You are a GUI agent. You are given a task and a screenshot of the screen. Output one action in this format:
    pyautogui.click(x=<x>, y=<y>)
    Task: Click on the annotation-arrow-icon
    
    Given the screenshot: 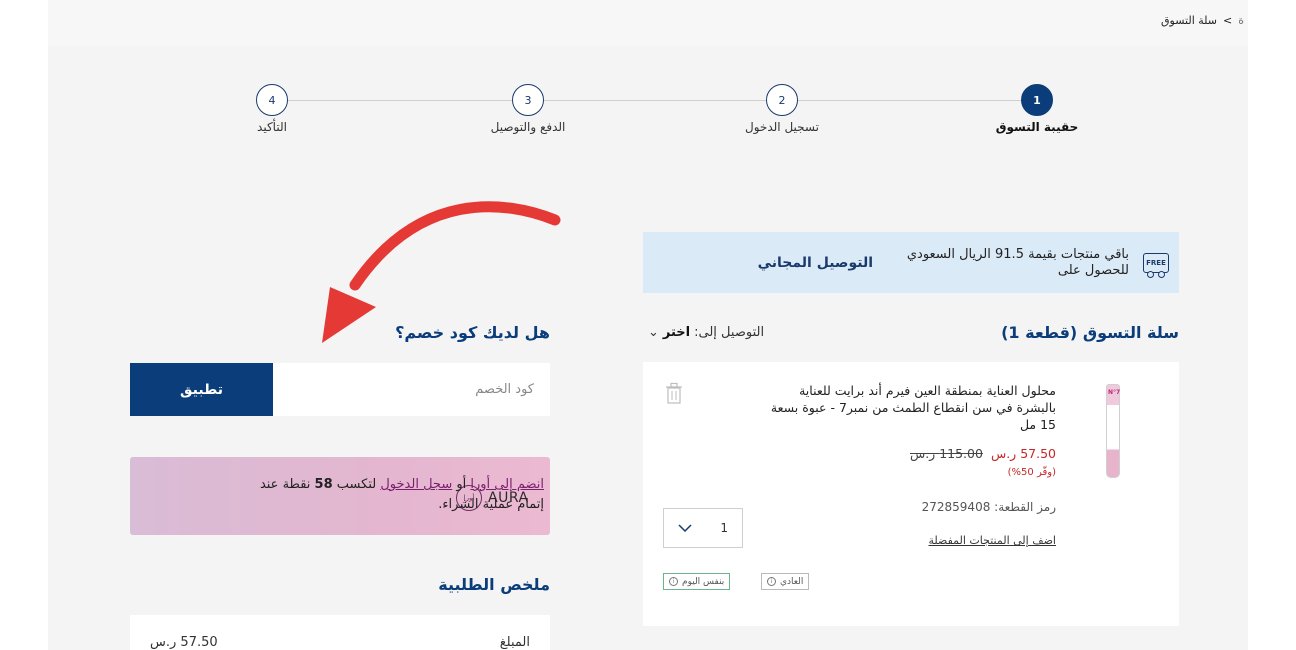 What is the action you would take?
    pyautogui.click(x=441, y=272)
    